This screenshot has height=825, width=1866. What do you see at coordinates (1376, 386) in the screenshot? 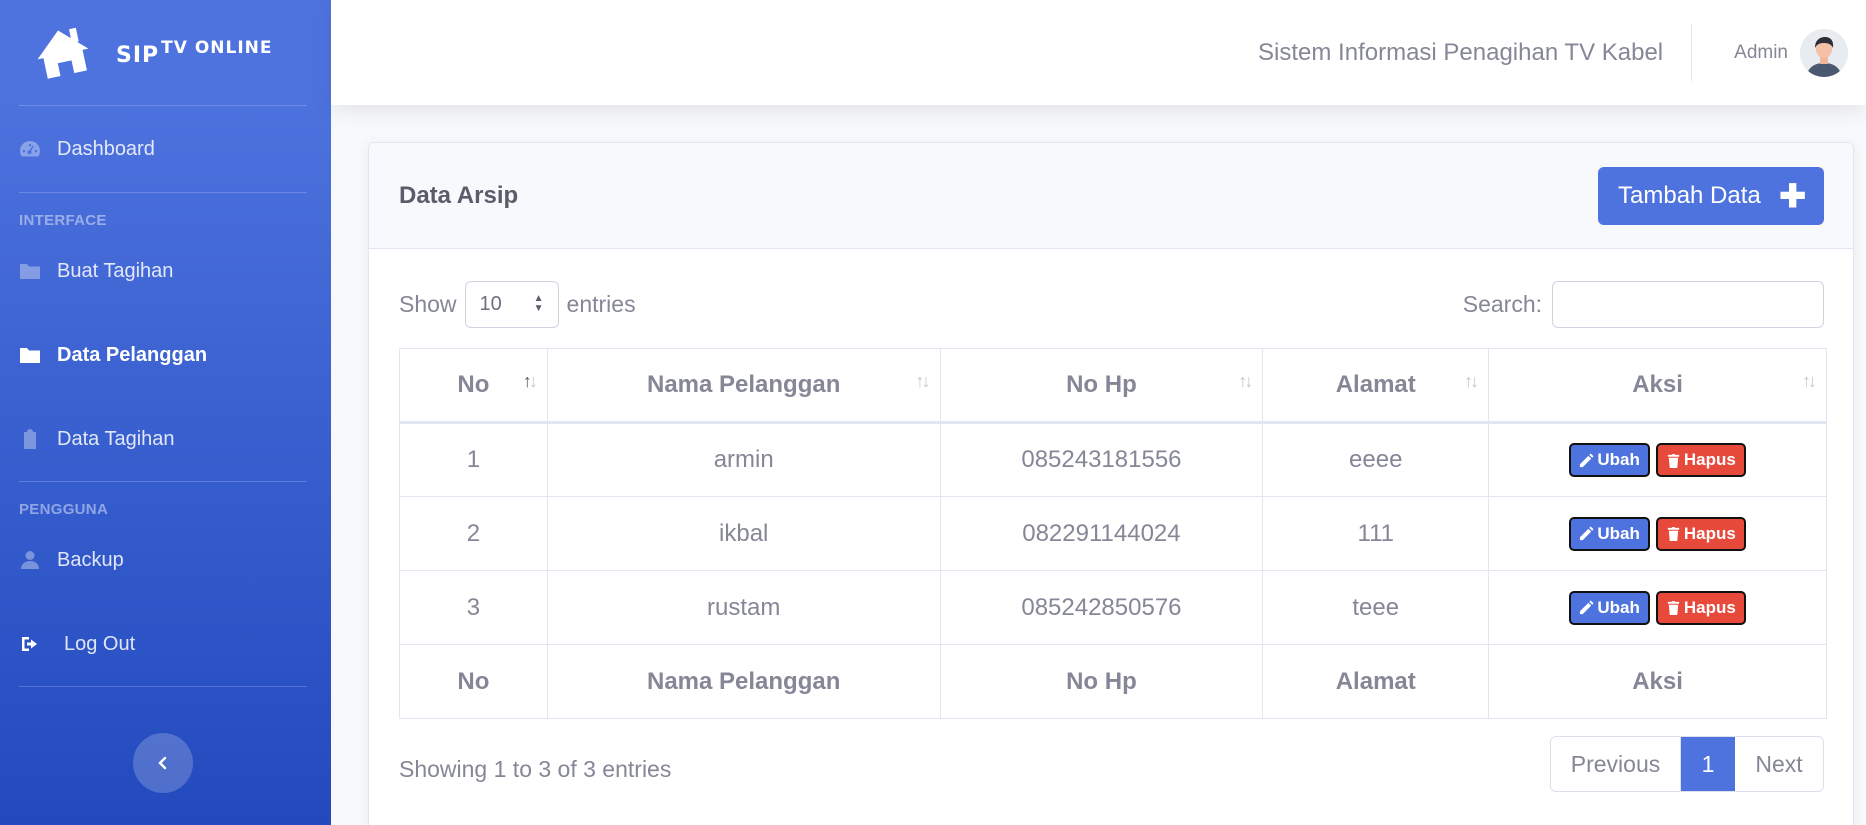
I see `column-header-alamat: Alamat ↑↓` at bounding box center [1376, 386].